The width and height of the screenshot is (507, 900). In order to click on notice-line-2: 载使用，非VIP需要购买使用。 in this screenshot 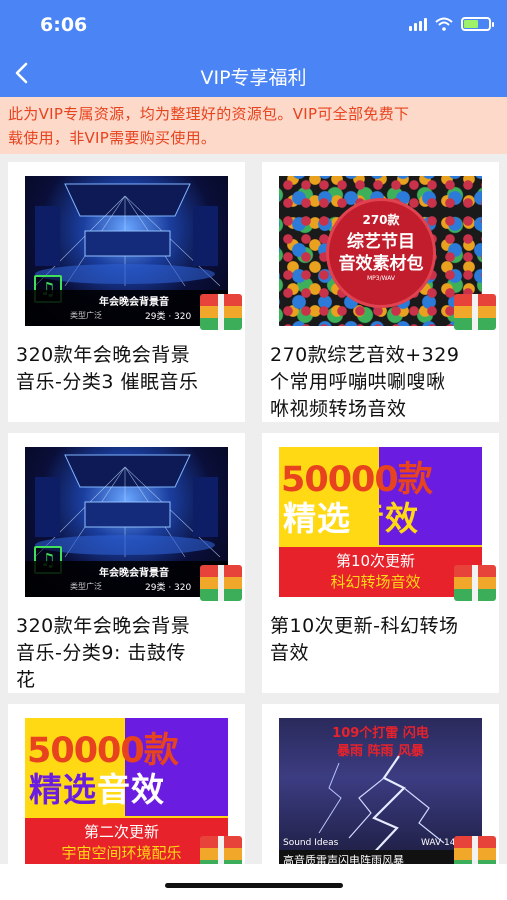, I will do `click(112, 138)`.